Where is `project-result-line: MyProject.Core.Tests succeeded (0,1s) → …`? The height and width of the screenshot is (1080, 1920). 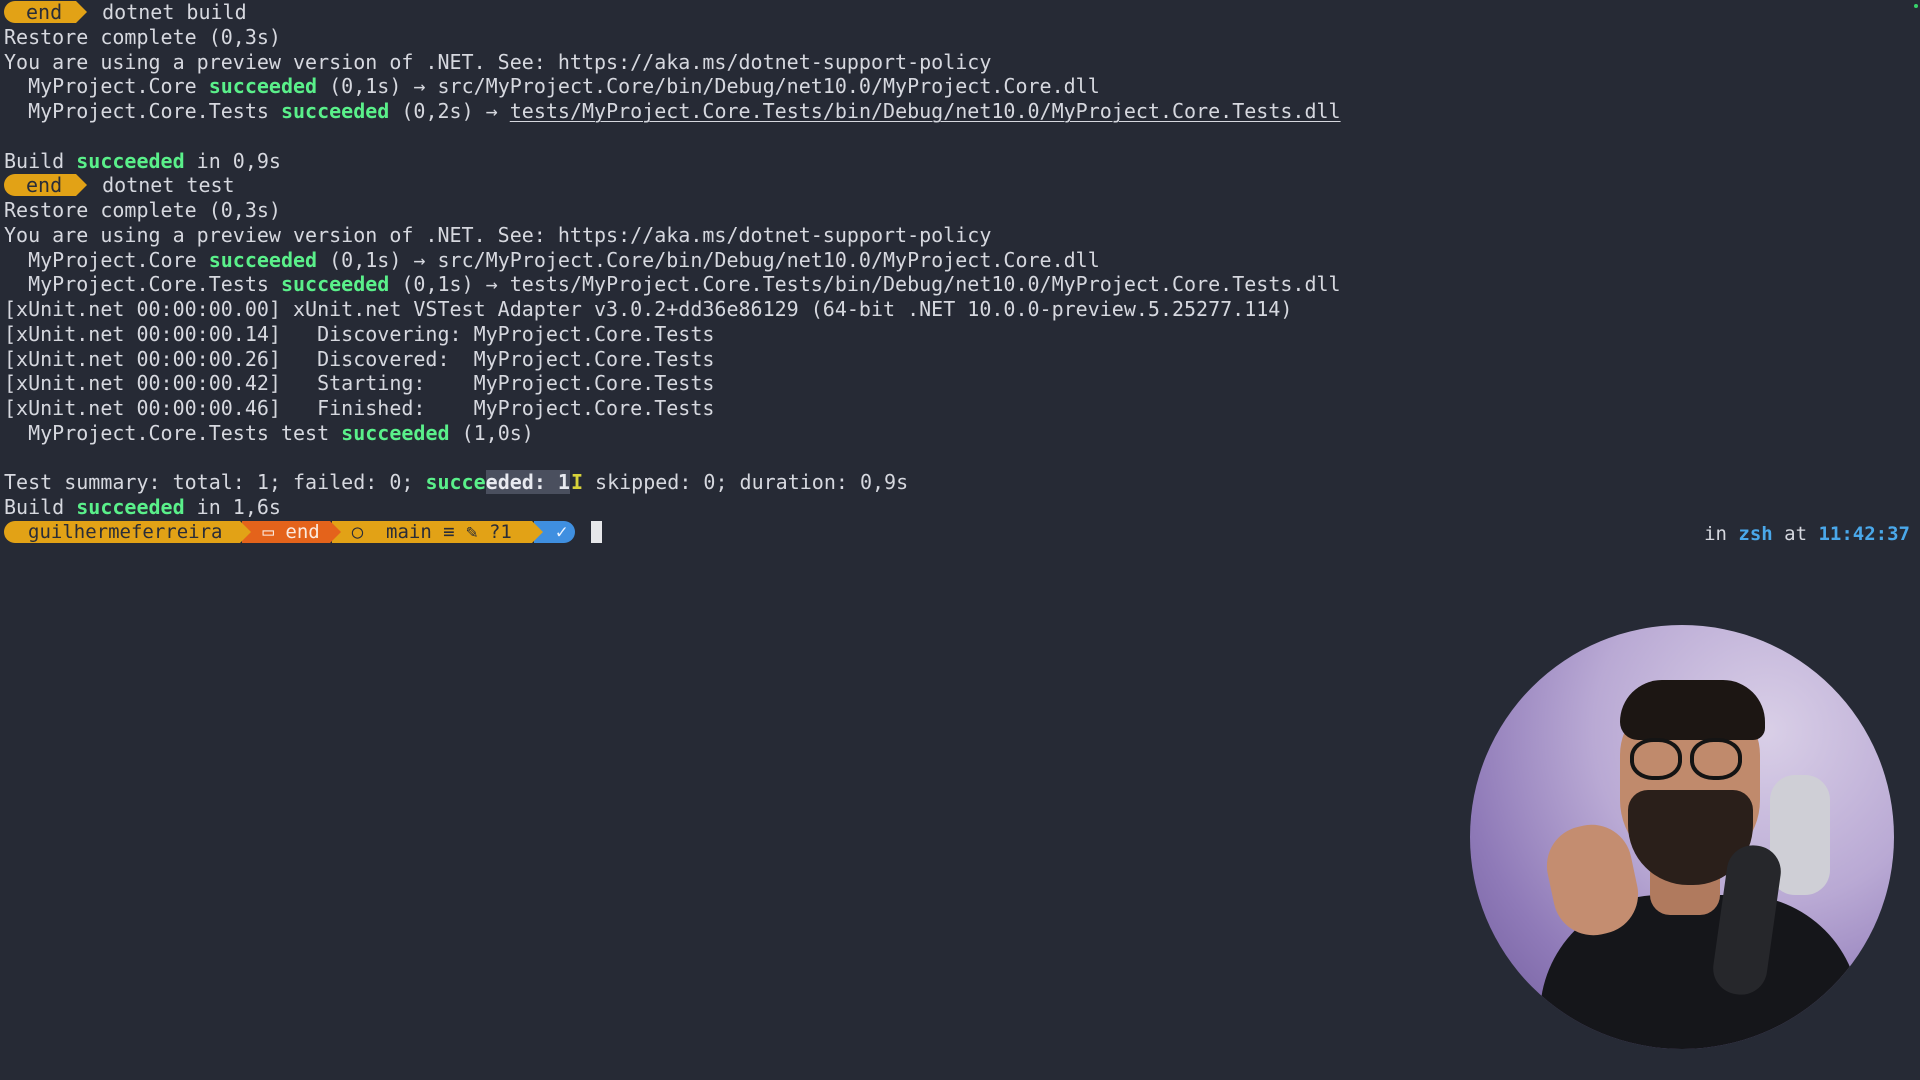
project-result-line: MyProject.Core.Tests succeeded (0,1s) → … is located at coordinates (962, 284).